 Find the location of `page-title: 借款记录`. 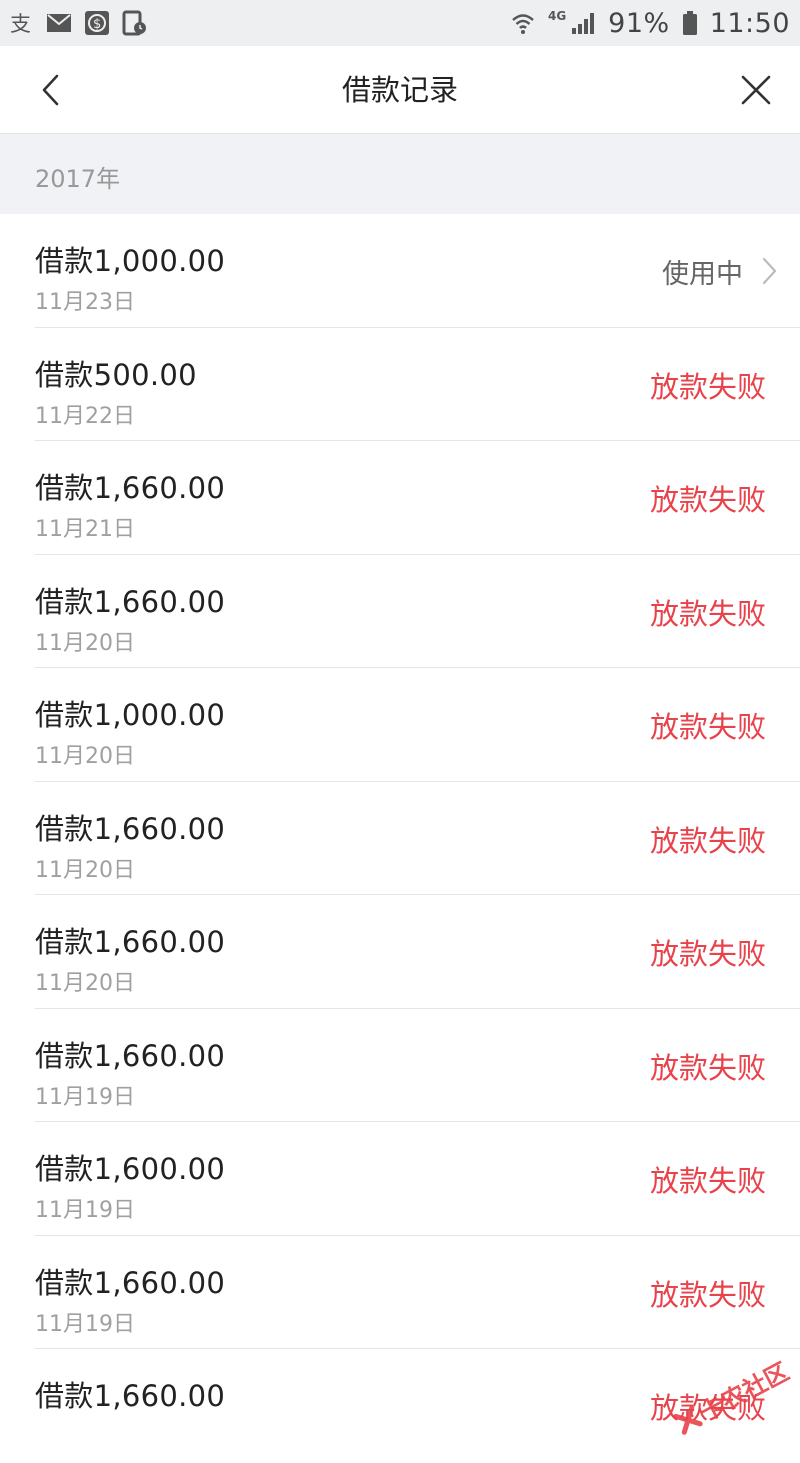

page-title: 借款记录 is located at coordinates (399, 90).